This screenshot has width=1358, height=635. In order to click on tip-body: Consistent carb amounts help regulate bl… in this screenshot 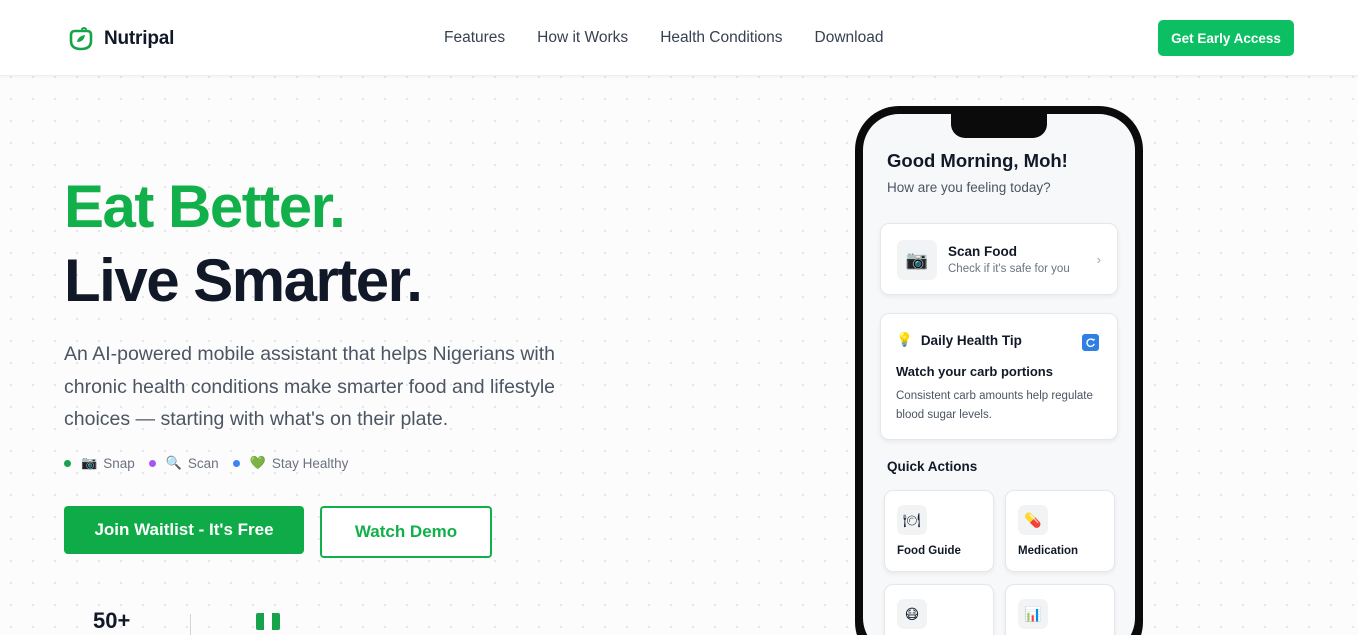, I will do `click(994, 405)`.